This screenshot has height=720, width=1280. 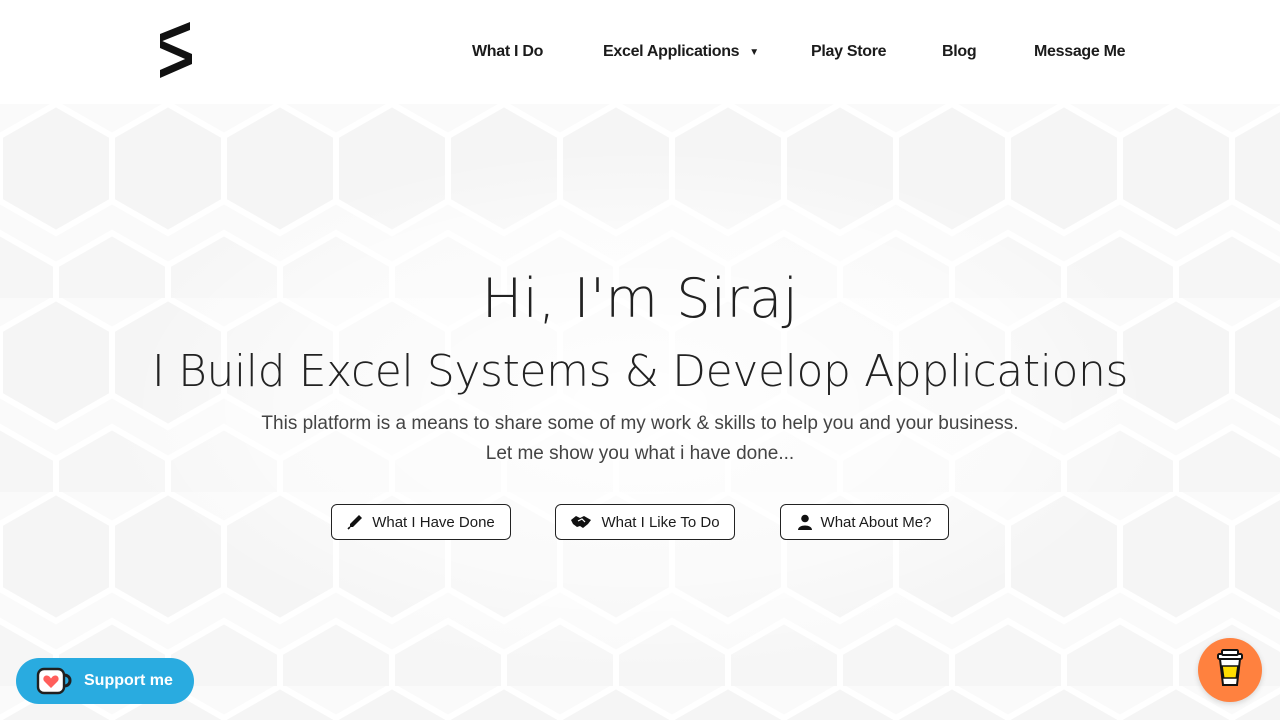 What do you see at coordinates (355, 522) in the screenshot?
I see `pen-icon` at bounding box center [355, 522].